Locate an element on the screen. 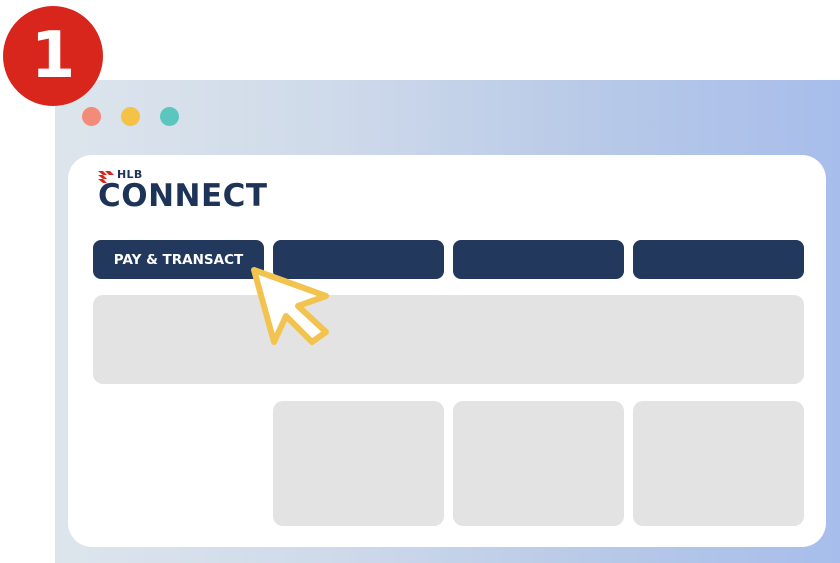 This screenshot has height=563, width=840. window-close-dot is located at coordinates (91, 116).